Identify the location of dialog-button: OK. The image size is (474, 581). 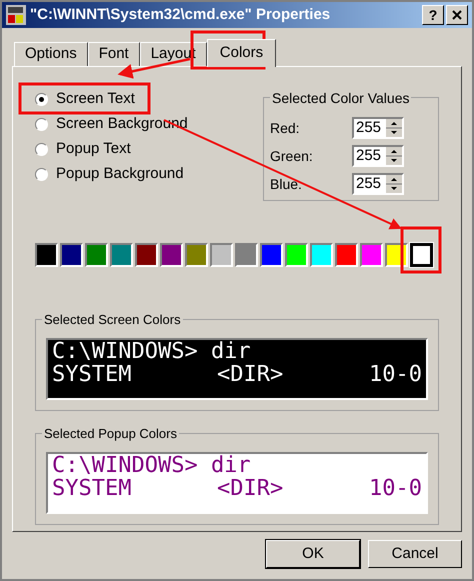
(313, 554).